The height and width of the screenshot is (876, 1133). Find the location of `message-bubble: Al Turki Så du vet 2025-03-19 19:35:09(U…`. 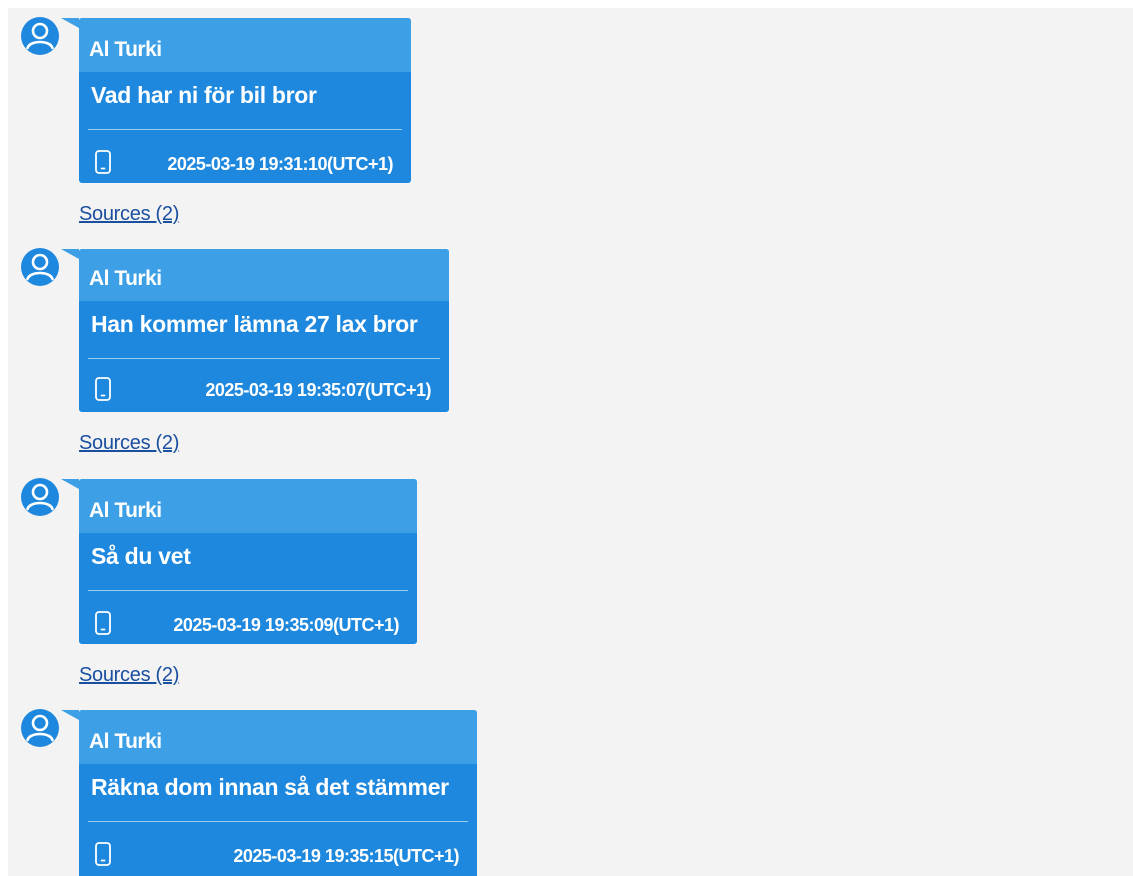

message-bubble: Al Turki Så du vet 2025-03-19 19:35:09(U… is located at coordinates (239, 561).